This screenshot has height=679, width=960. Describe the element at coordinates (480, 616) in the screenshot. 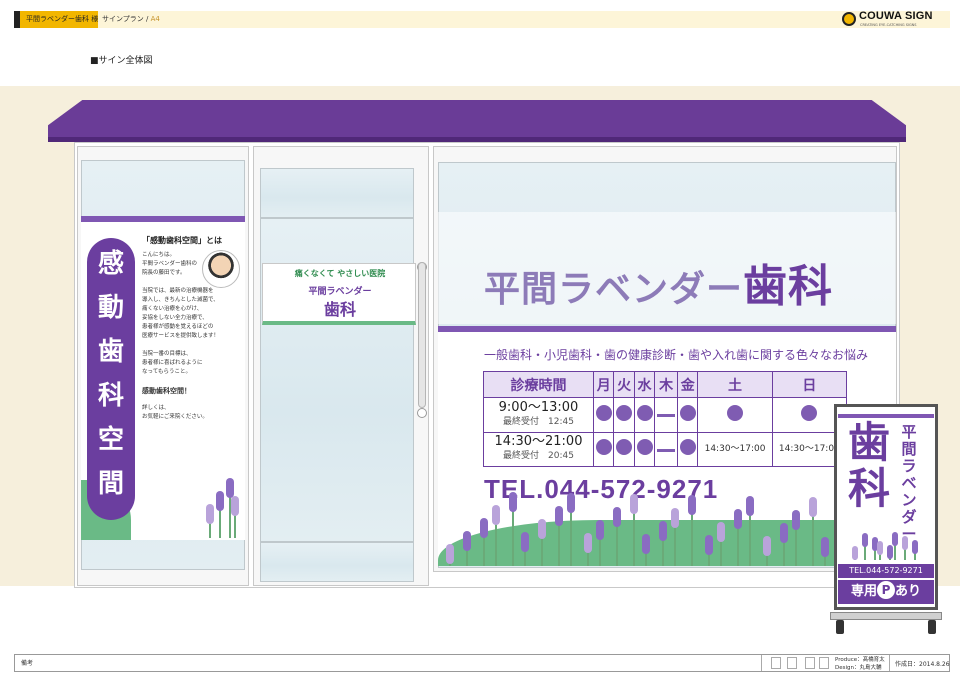

I see `ground` at that location.